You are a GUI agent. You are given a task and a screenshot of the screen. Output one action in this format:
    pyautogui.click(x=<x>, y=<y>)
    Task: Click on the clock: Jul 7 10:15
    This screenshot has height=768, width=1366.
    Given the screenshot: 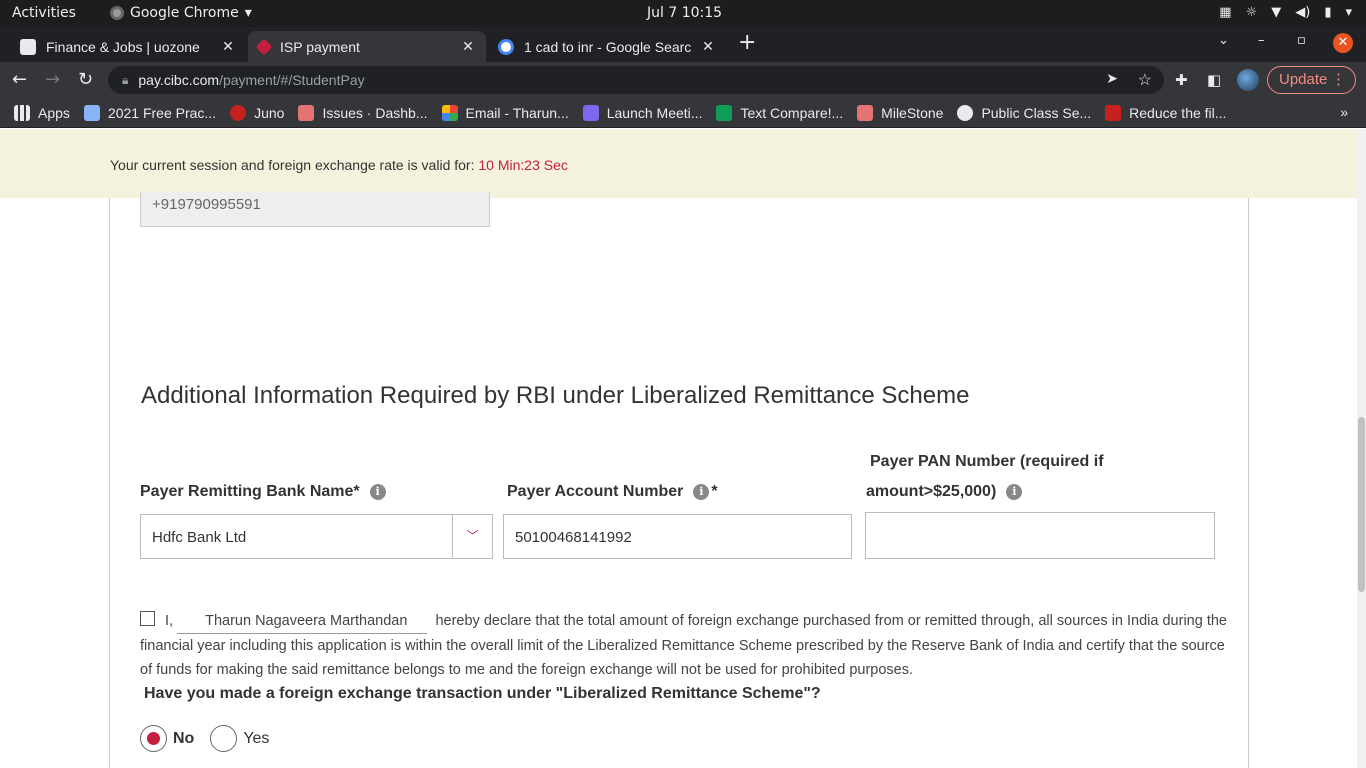 What is the action you would take?
    pyautogui.click(x=684, y=13)
    